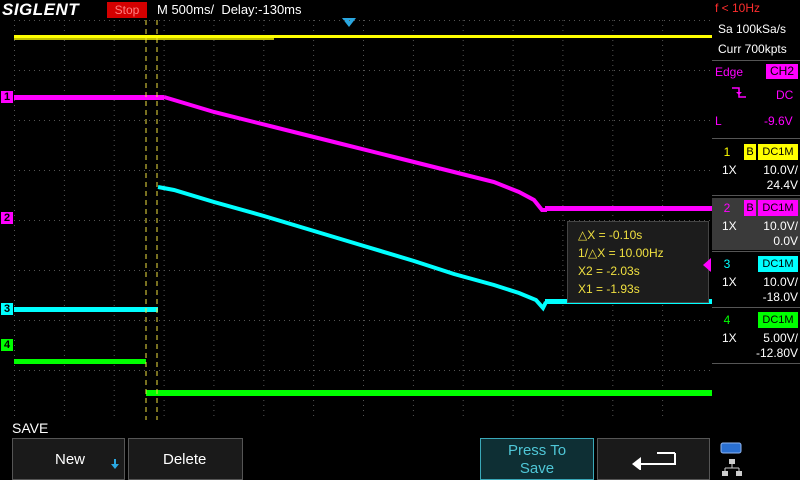 The width and height of the screenshot is (800, 480). Describe the element at coordinates (610, 235) in the screenshot. I see `cursor-delta-x: △X = -0.10s` at that location.